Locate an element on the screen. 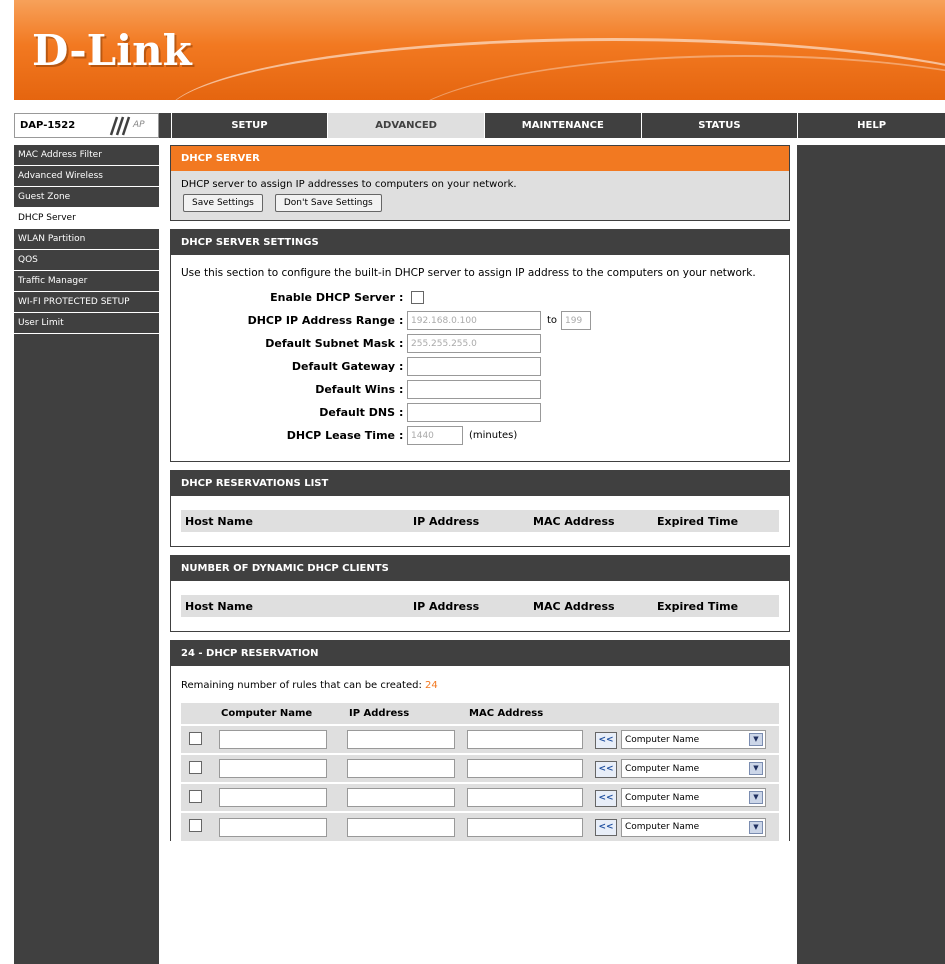 This screenshot has height=964, width=945. gateway-label: Default Gateway is located at coordinates (343, 366).